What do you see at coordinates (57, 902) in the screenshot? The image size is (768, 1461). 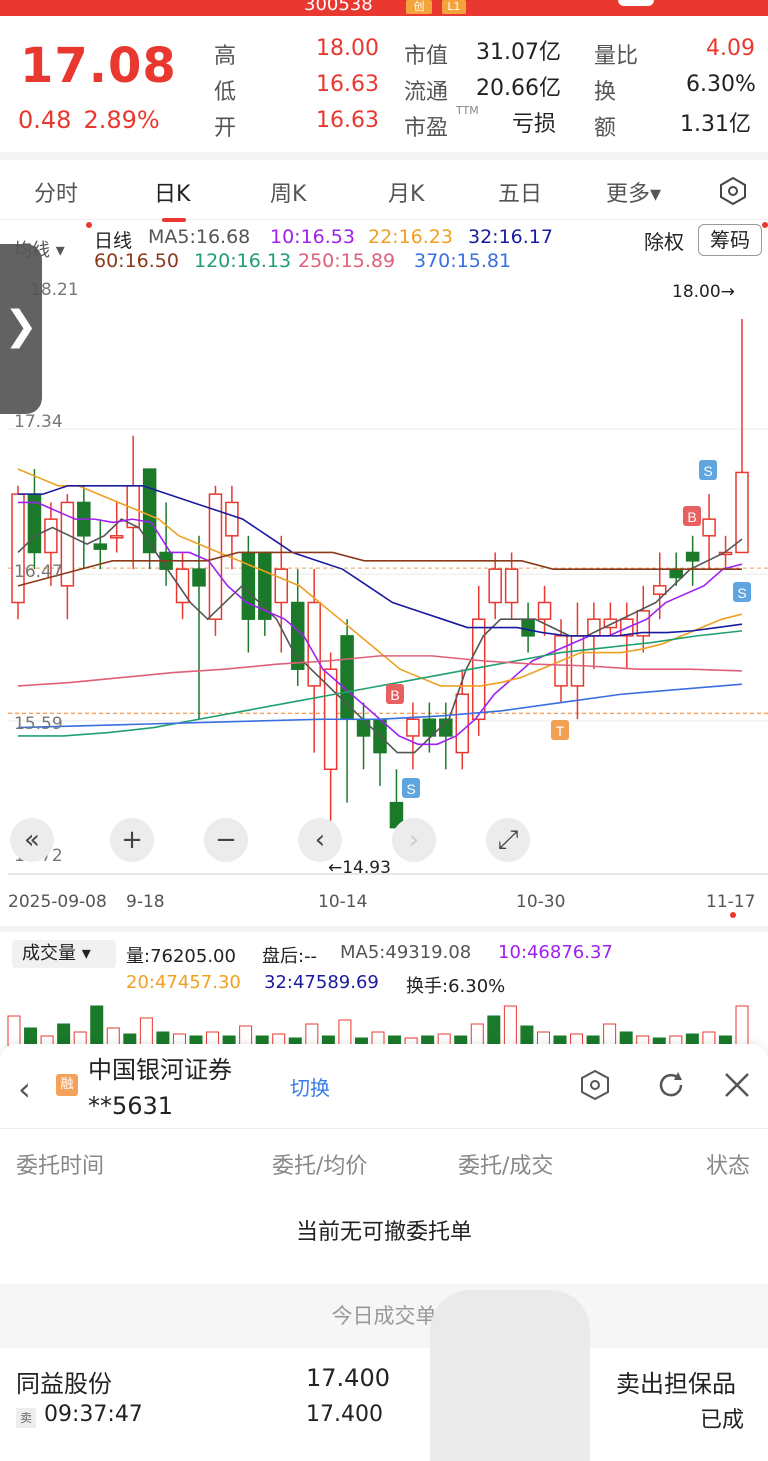 I see `date-tick-1: 2025-09-08` at bounding box center [57, 902].